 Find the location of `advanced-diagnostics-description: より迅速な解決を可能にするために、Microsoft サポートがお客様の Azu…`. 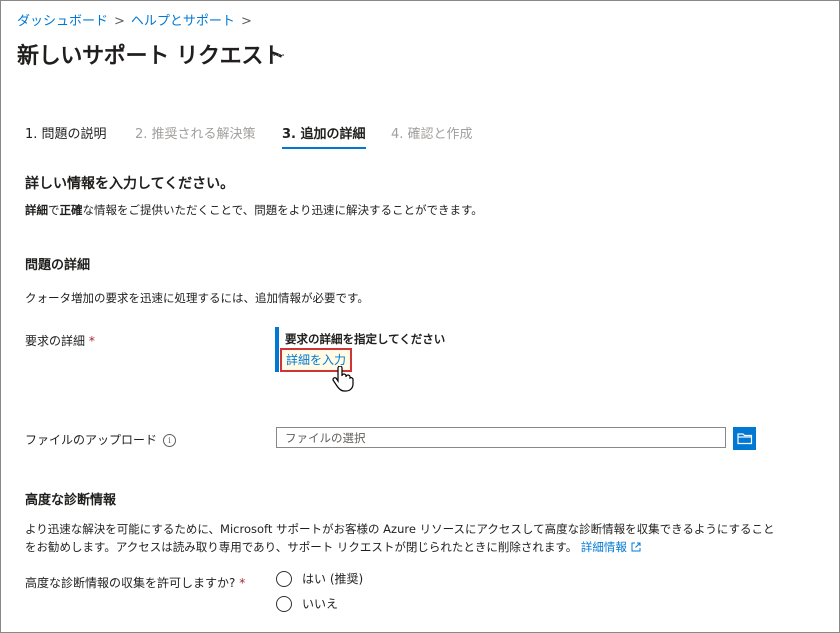

advanced-diagnostics-description: より迅速な解決を可能にするために、Microsoft サポートがお客様の Azu… is located at coordinates (400, 538).